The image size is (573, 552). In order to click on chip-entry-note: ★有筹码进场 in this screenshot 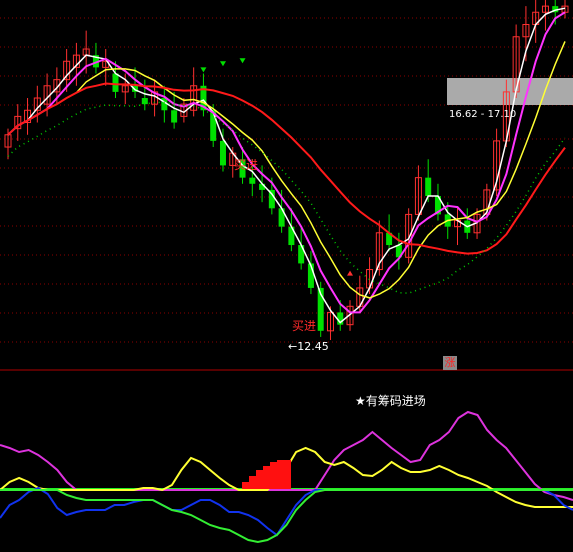, I will do `click(390, 401)`.